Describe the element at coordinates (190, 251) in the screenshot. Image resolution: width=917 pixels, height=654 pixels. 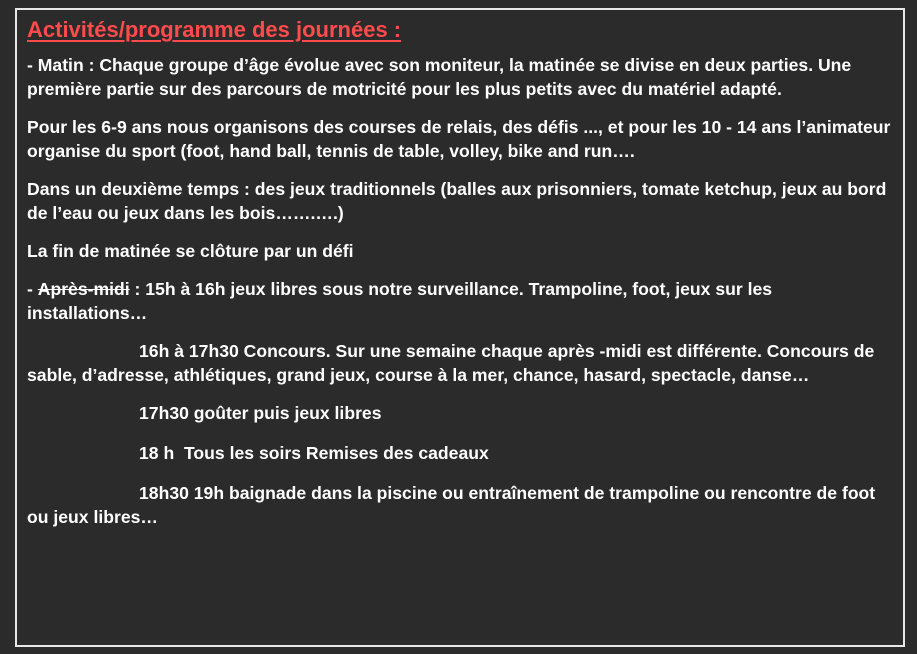
I see `paragraph-fin-matinee: La fin de matinée se clôture par un défi` at that location.